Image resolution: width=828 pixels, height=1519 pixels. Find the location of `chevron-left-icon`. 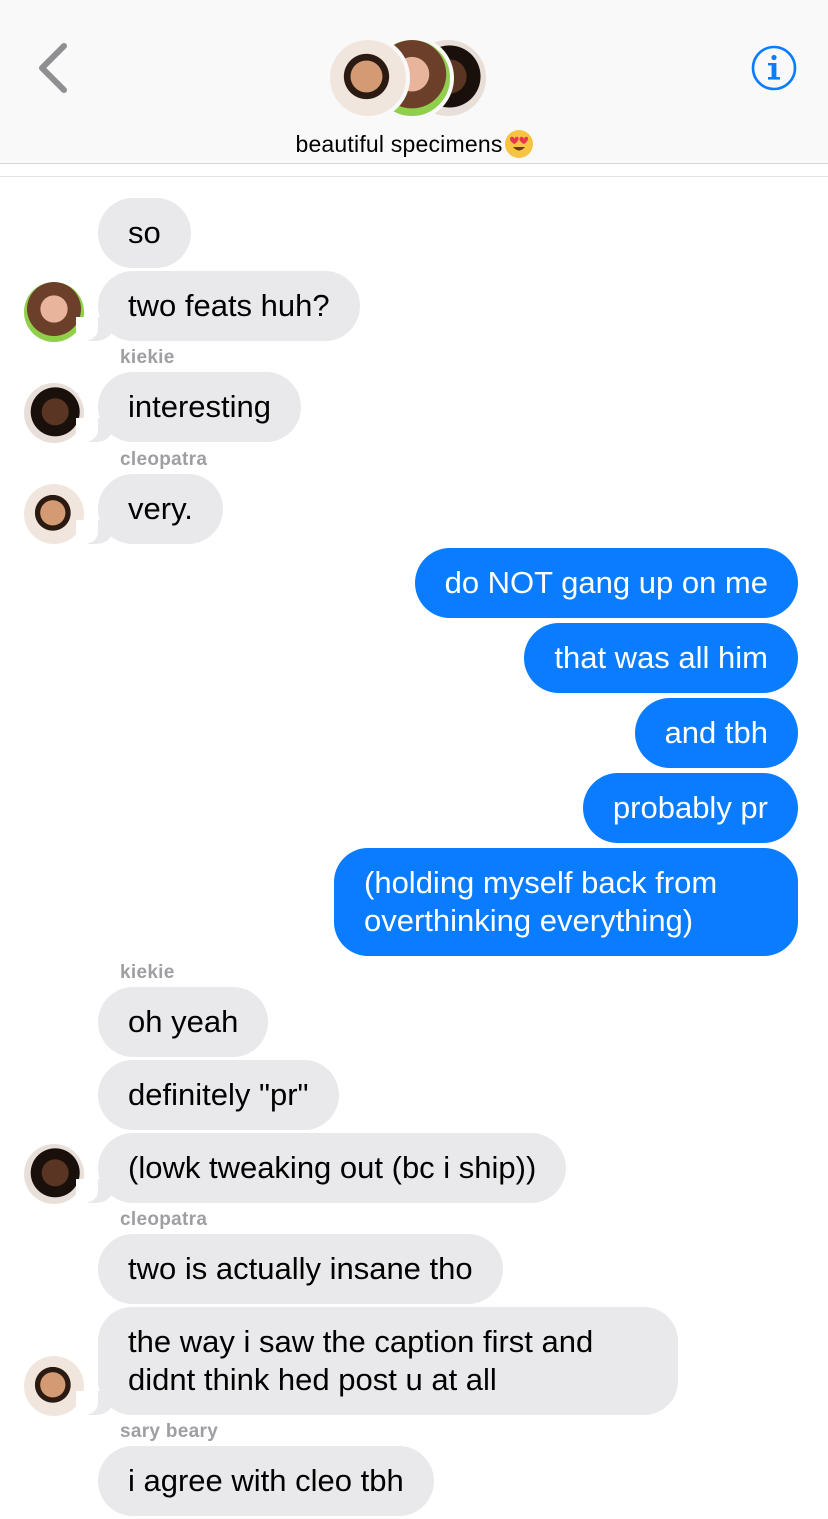

chevron-left-icon is located at coordinates (53, 68).